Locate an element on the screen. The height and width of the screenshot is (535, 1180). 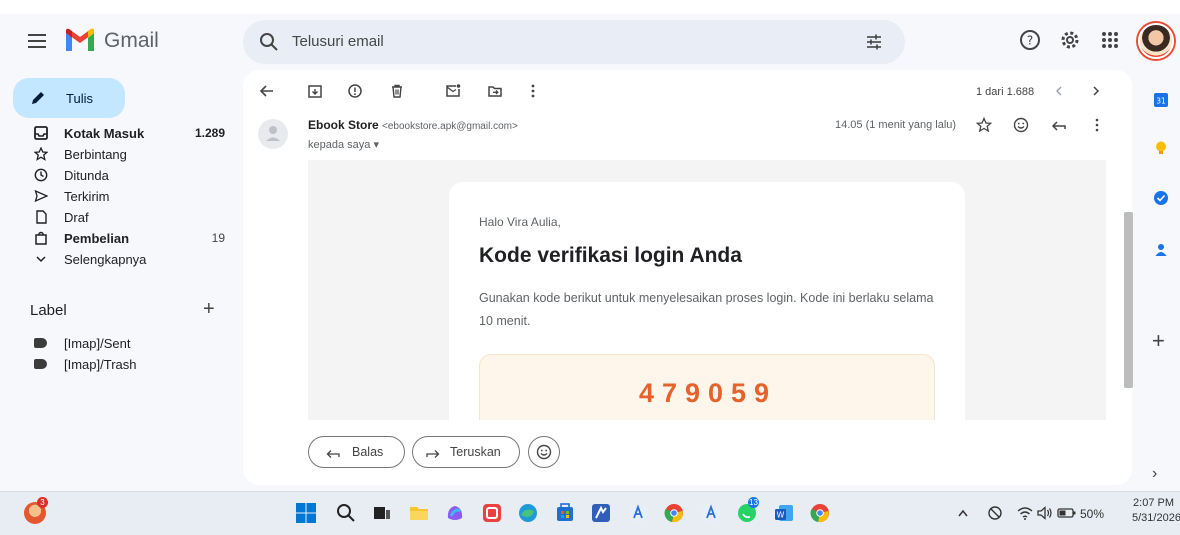
reply-arrow-icon is located at coordinates (333, 454).